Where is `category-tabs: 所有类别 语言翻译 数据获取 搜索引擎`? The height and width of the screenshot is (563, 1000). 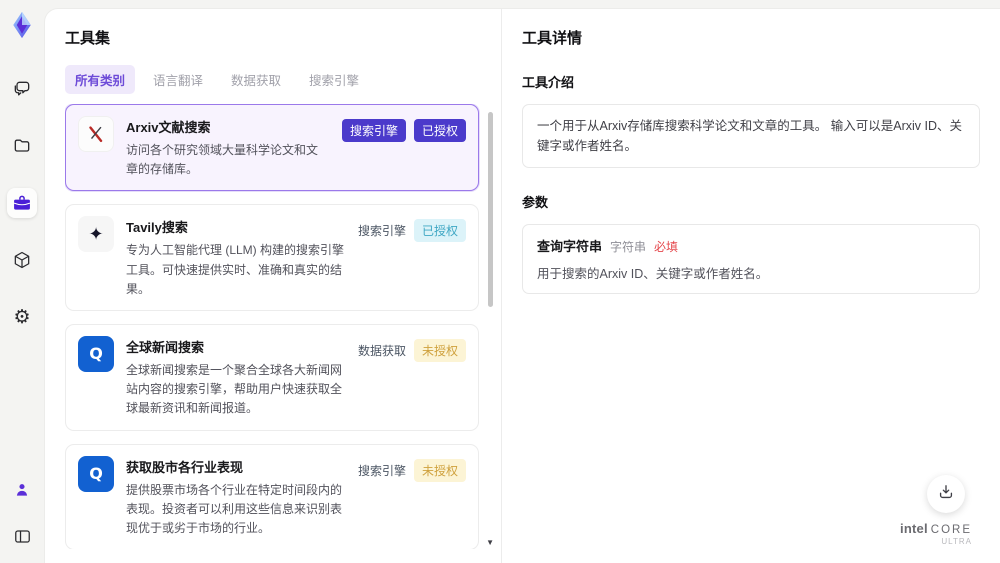 category-tabs: 所有类别 语言翻译 数据获取 搜索引擎 is located at coordinates (283, 79).